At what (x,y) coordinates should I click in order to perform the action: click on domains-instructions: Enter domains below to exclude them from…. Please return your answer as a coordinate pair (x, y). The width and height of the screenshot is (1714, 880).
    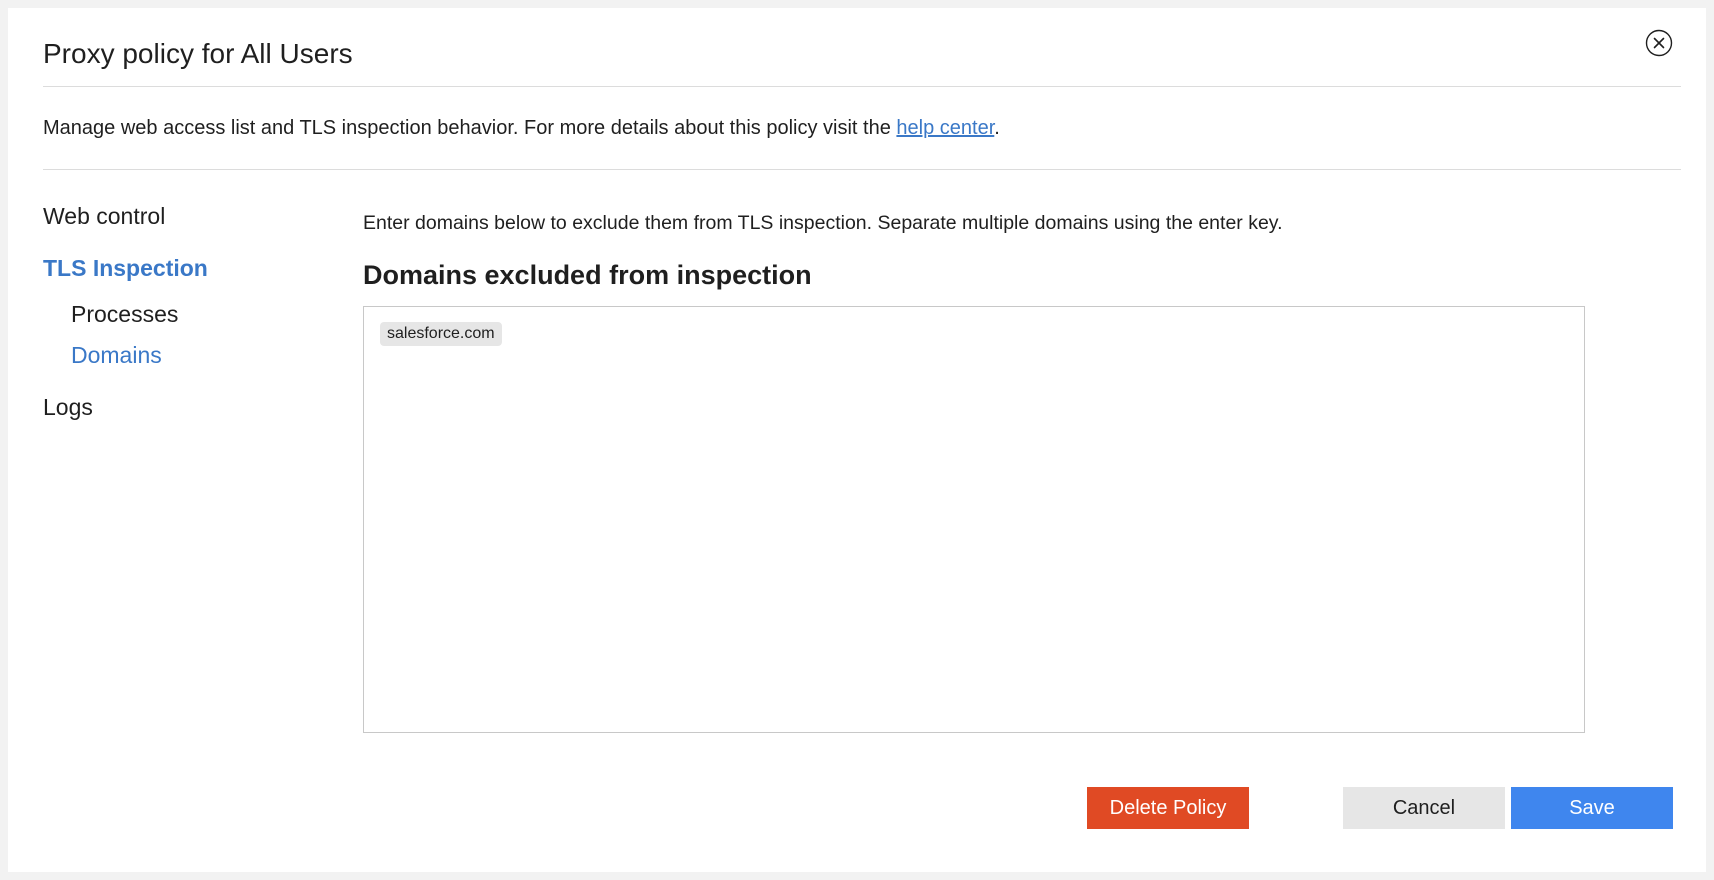
    Looking at the image, I should click on (823, 223).